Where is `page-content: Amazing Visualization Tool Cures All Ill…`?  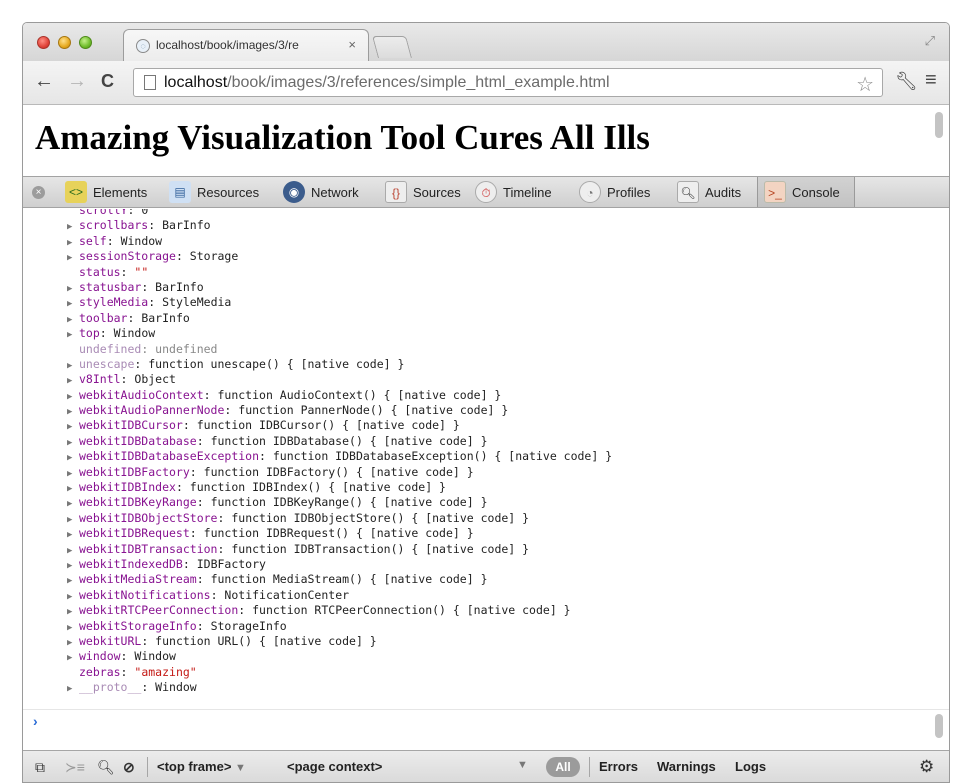
page-content: Amazing Visualization Tool Cures All Ill… is located at coordinates (486, 145).